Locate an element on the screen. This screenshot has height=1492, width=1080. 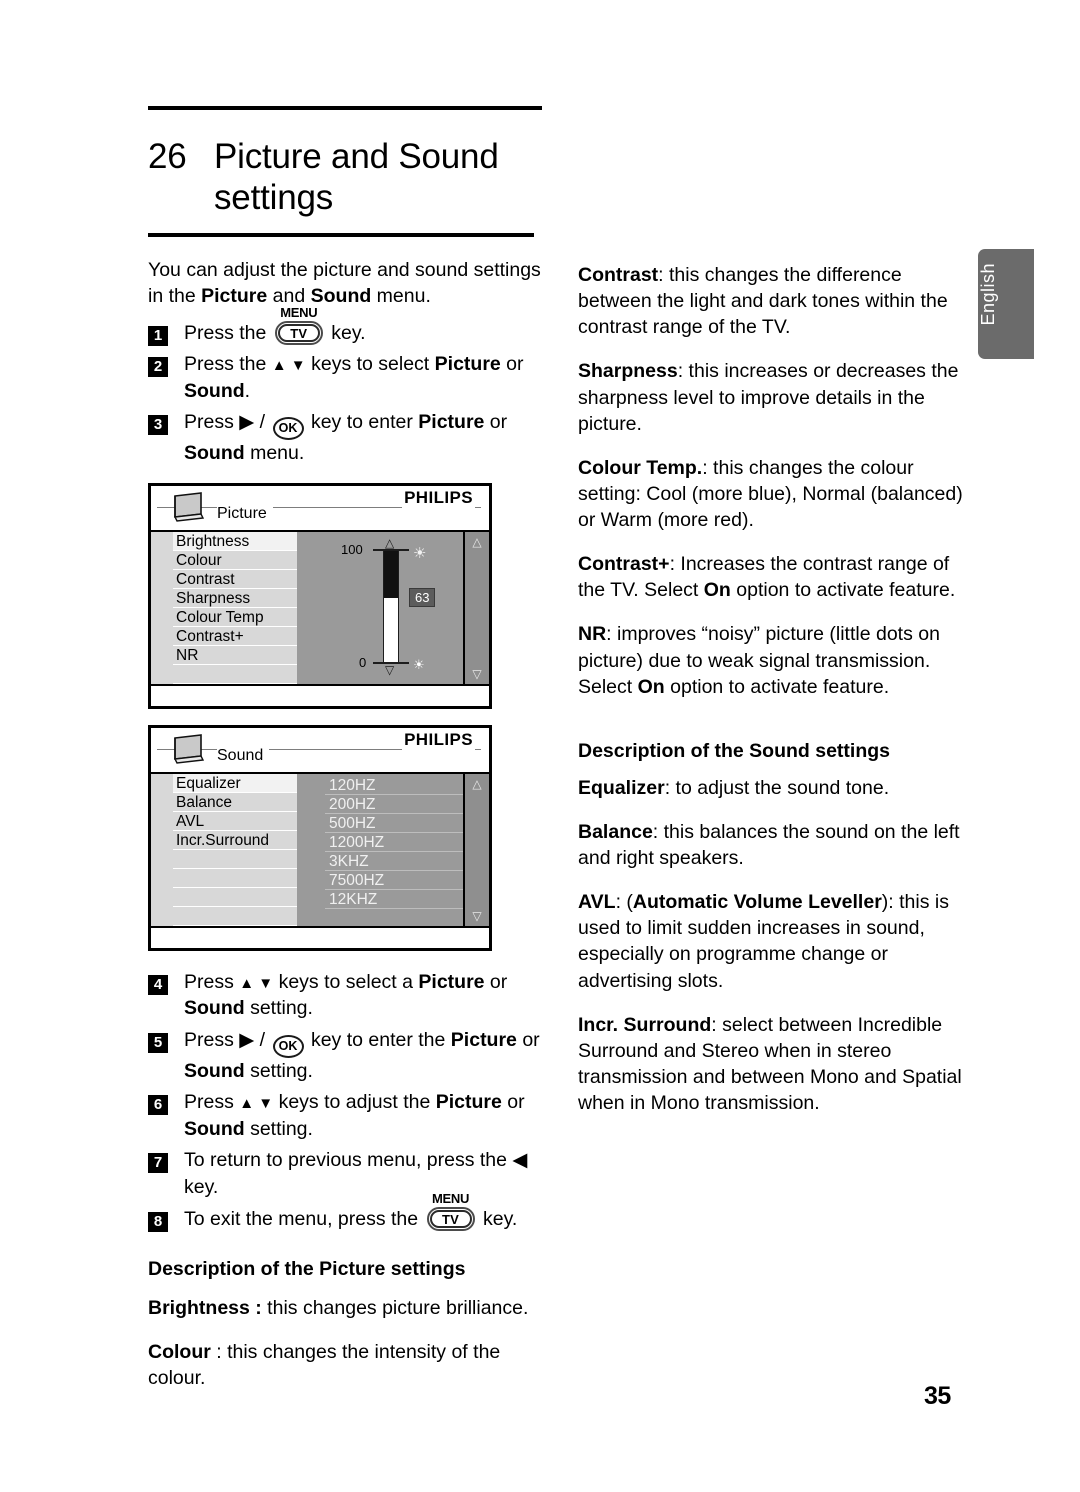
osd-picture-scrollbar: △ ▽ is located at coordinates (476, 607).